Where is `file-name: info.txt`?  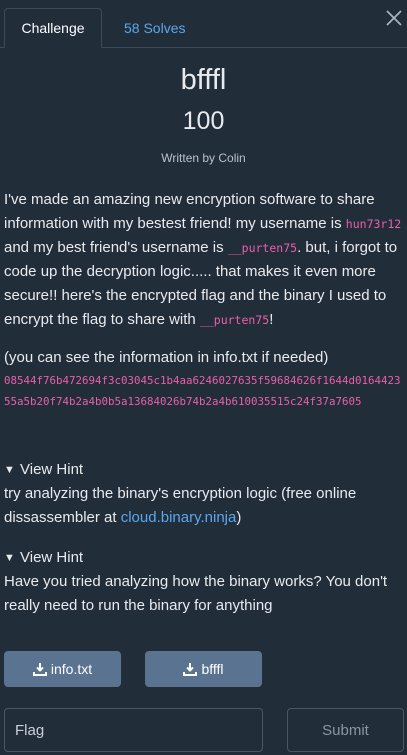 file-name: info.txt is located at coordinates (71, 669).